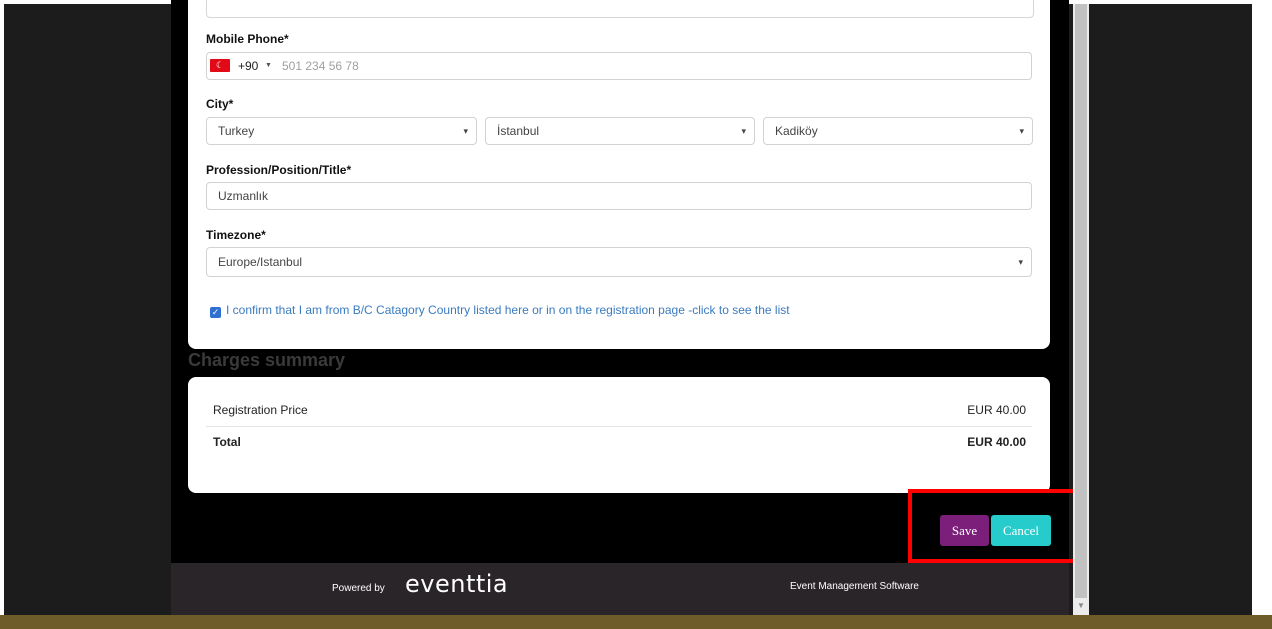  I want to click on country-select: Turkey ▾, so click(341, 131).